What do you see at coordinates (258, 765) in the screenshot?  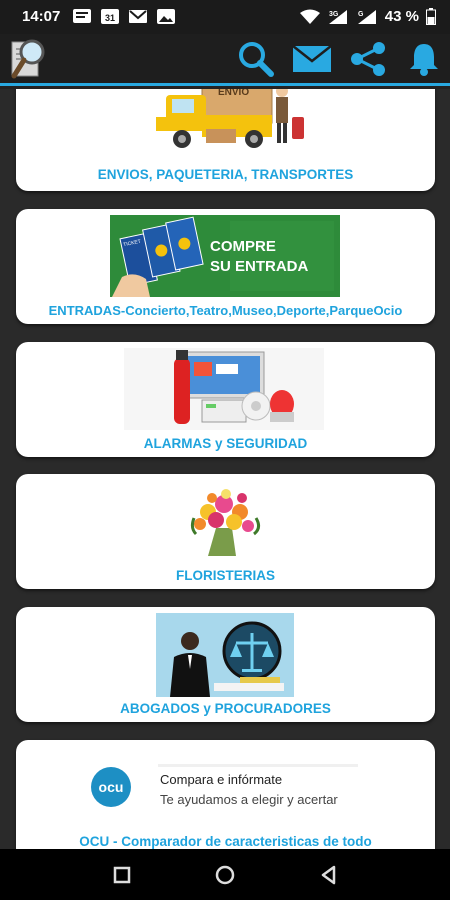 I see `ad-divider` at bounding box center [258, 765].